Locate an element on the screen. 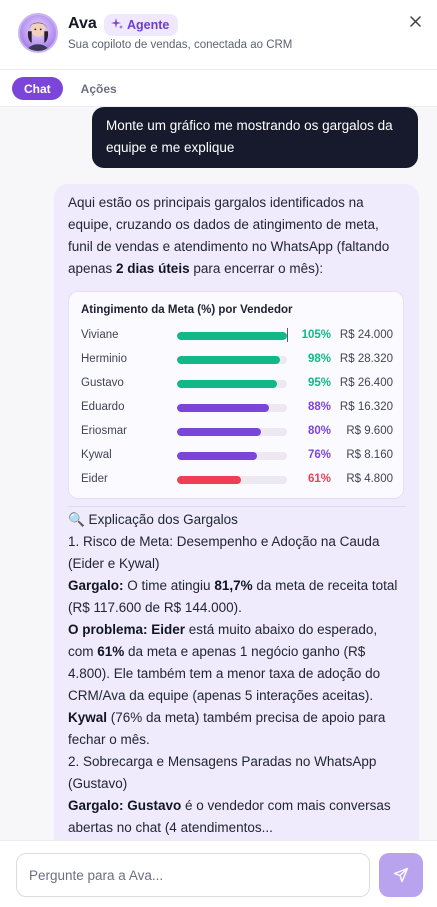 Image resolution: width=437 pixels, height=907 pixels. percent-label: 98% is located at coordinates (319, 359).